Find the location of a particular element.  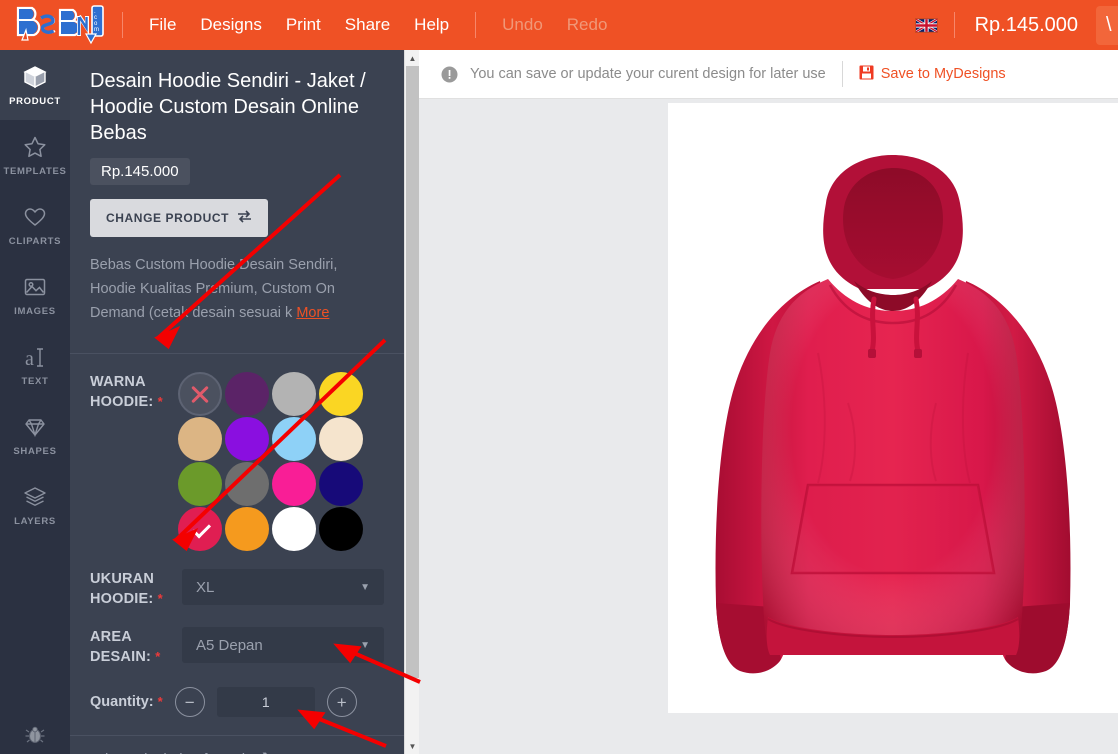

cart-button: \ is located at coordinates (1107, 25).